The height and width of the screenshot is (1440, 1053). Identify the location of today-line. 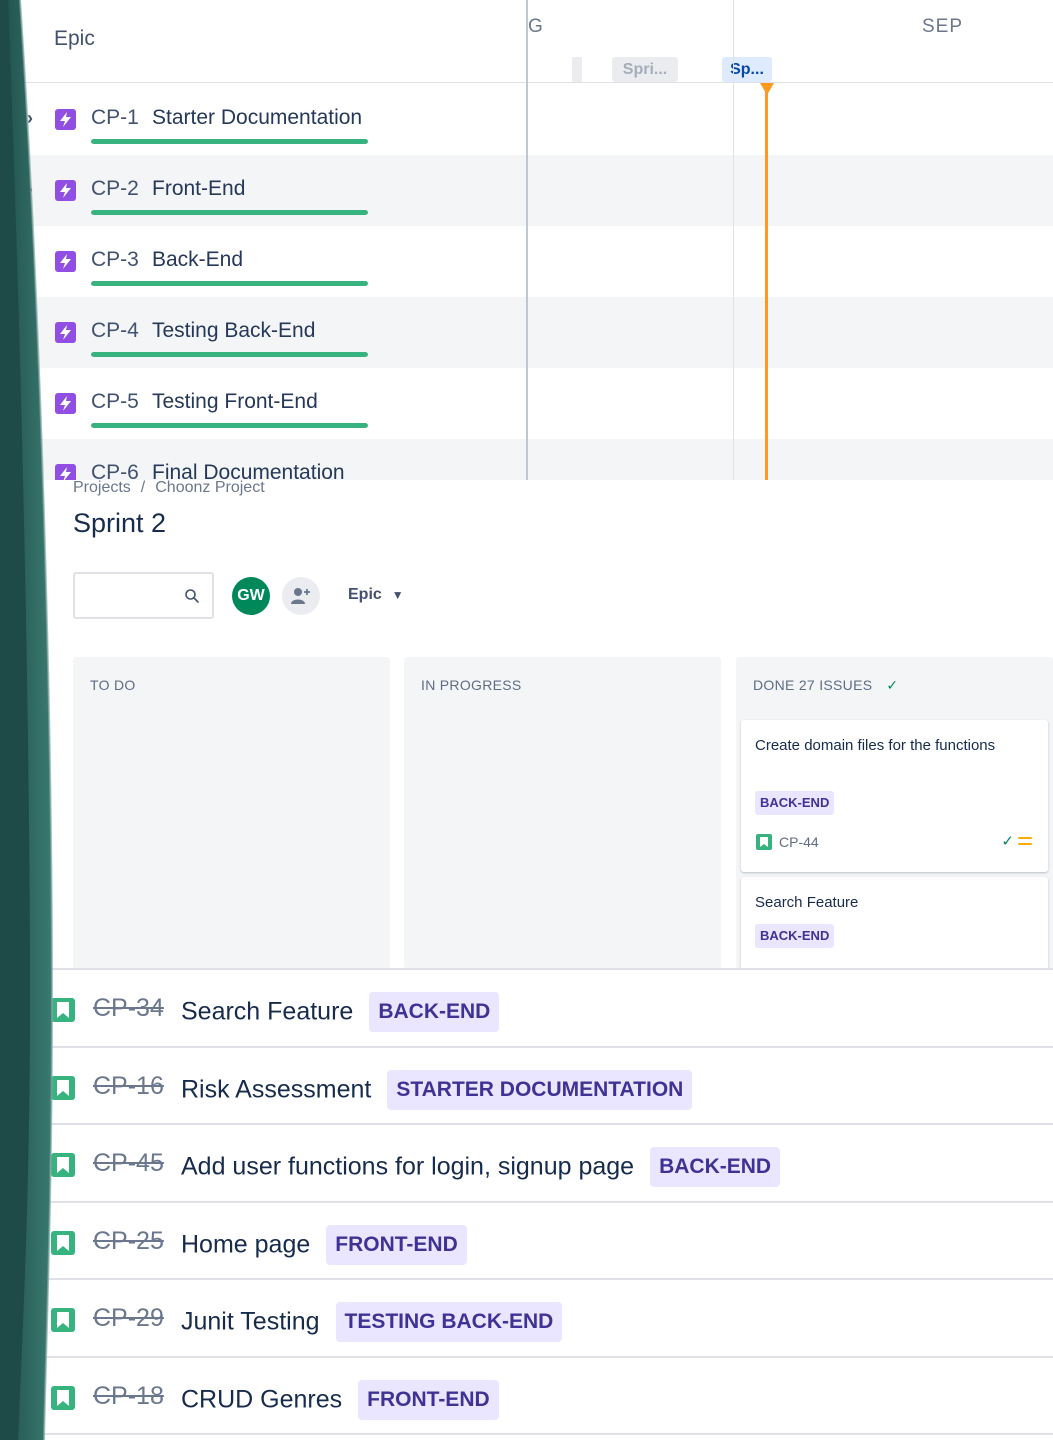
(766, 285).